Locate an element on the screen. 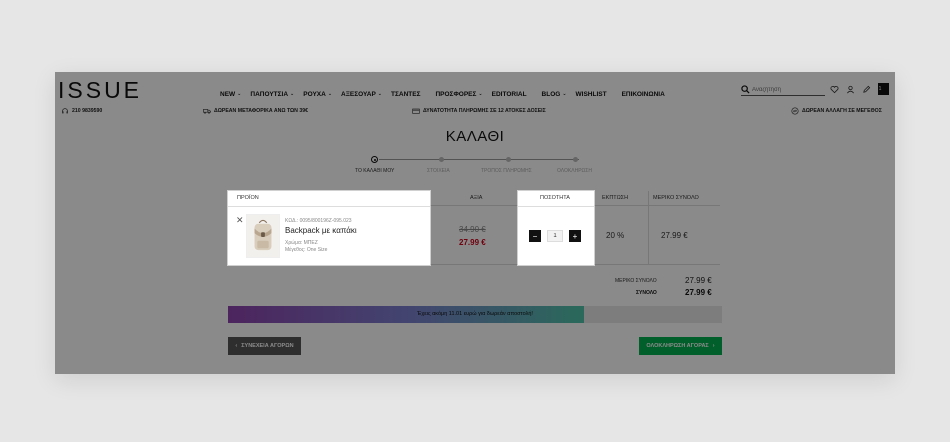 The image size is (950, 442). product-thumbnail is located at coordinates (263, 236).